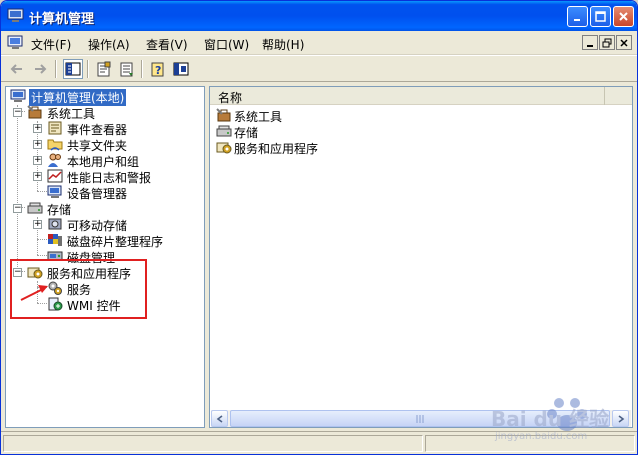 This screenshot has height=455, width=638. Describe the element at coordinates (104, 224) in the screenshot. I see `tree-node-removable-storage: + 可移动存储` at that location.